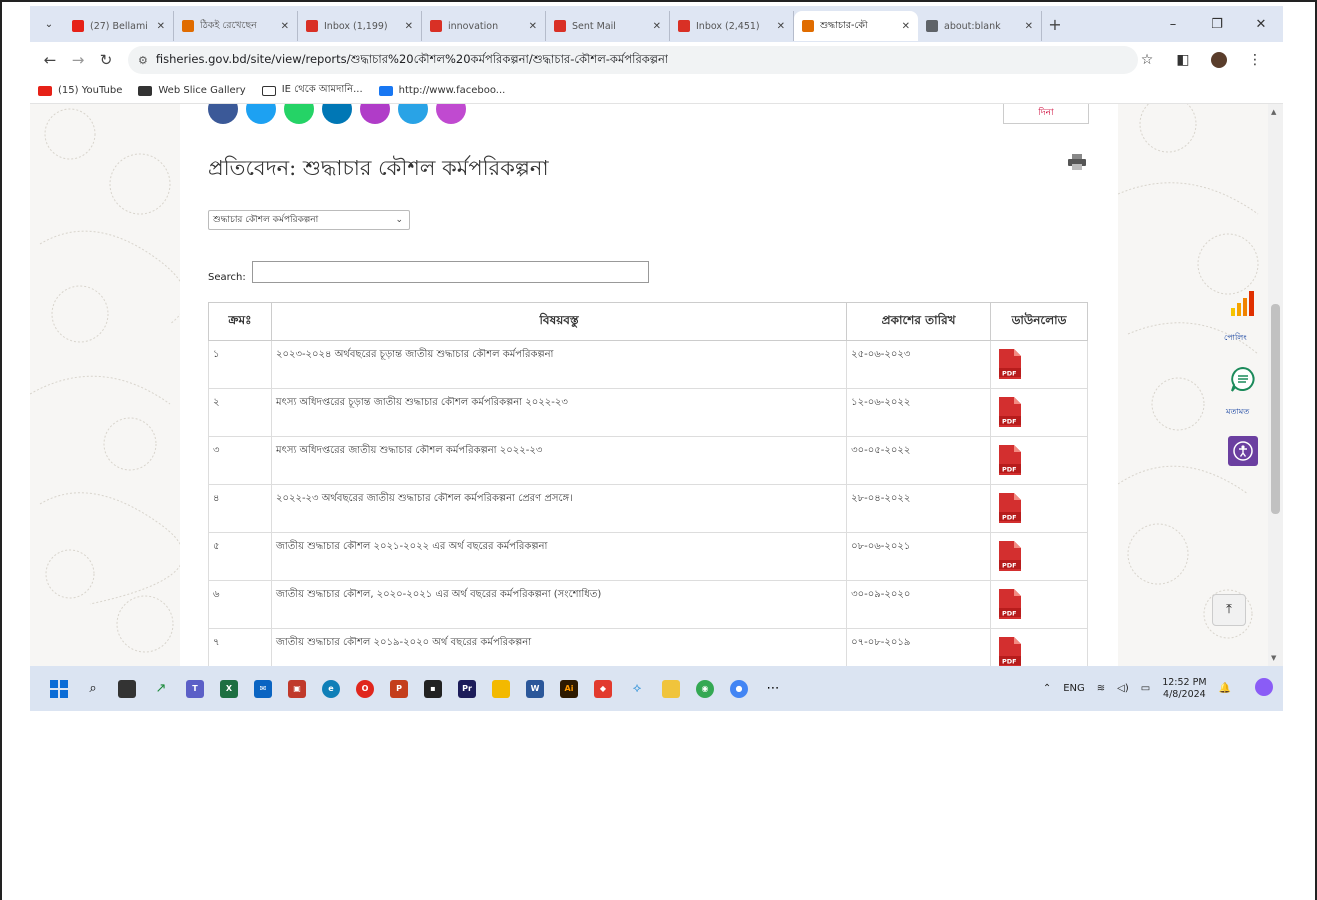  What do you see at coordinates (1047, 688) in the screenshot?
I see `tray-overflow-icon: ⌃` at bounding box center [1047, 688].